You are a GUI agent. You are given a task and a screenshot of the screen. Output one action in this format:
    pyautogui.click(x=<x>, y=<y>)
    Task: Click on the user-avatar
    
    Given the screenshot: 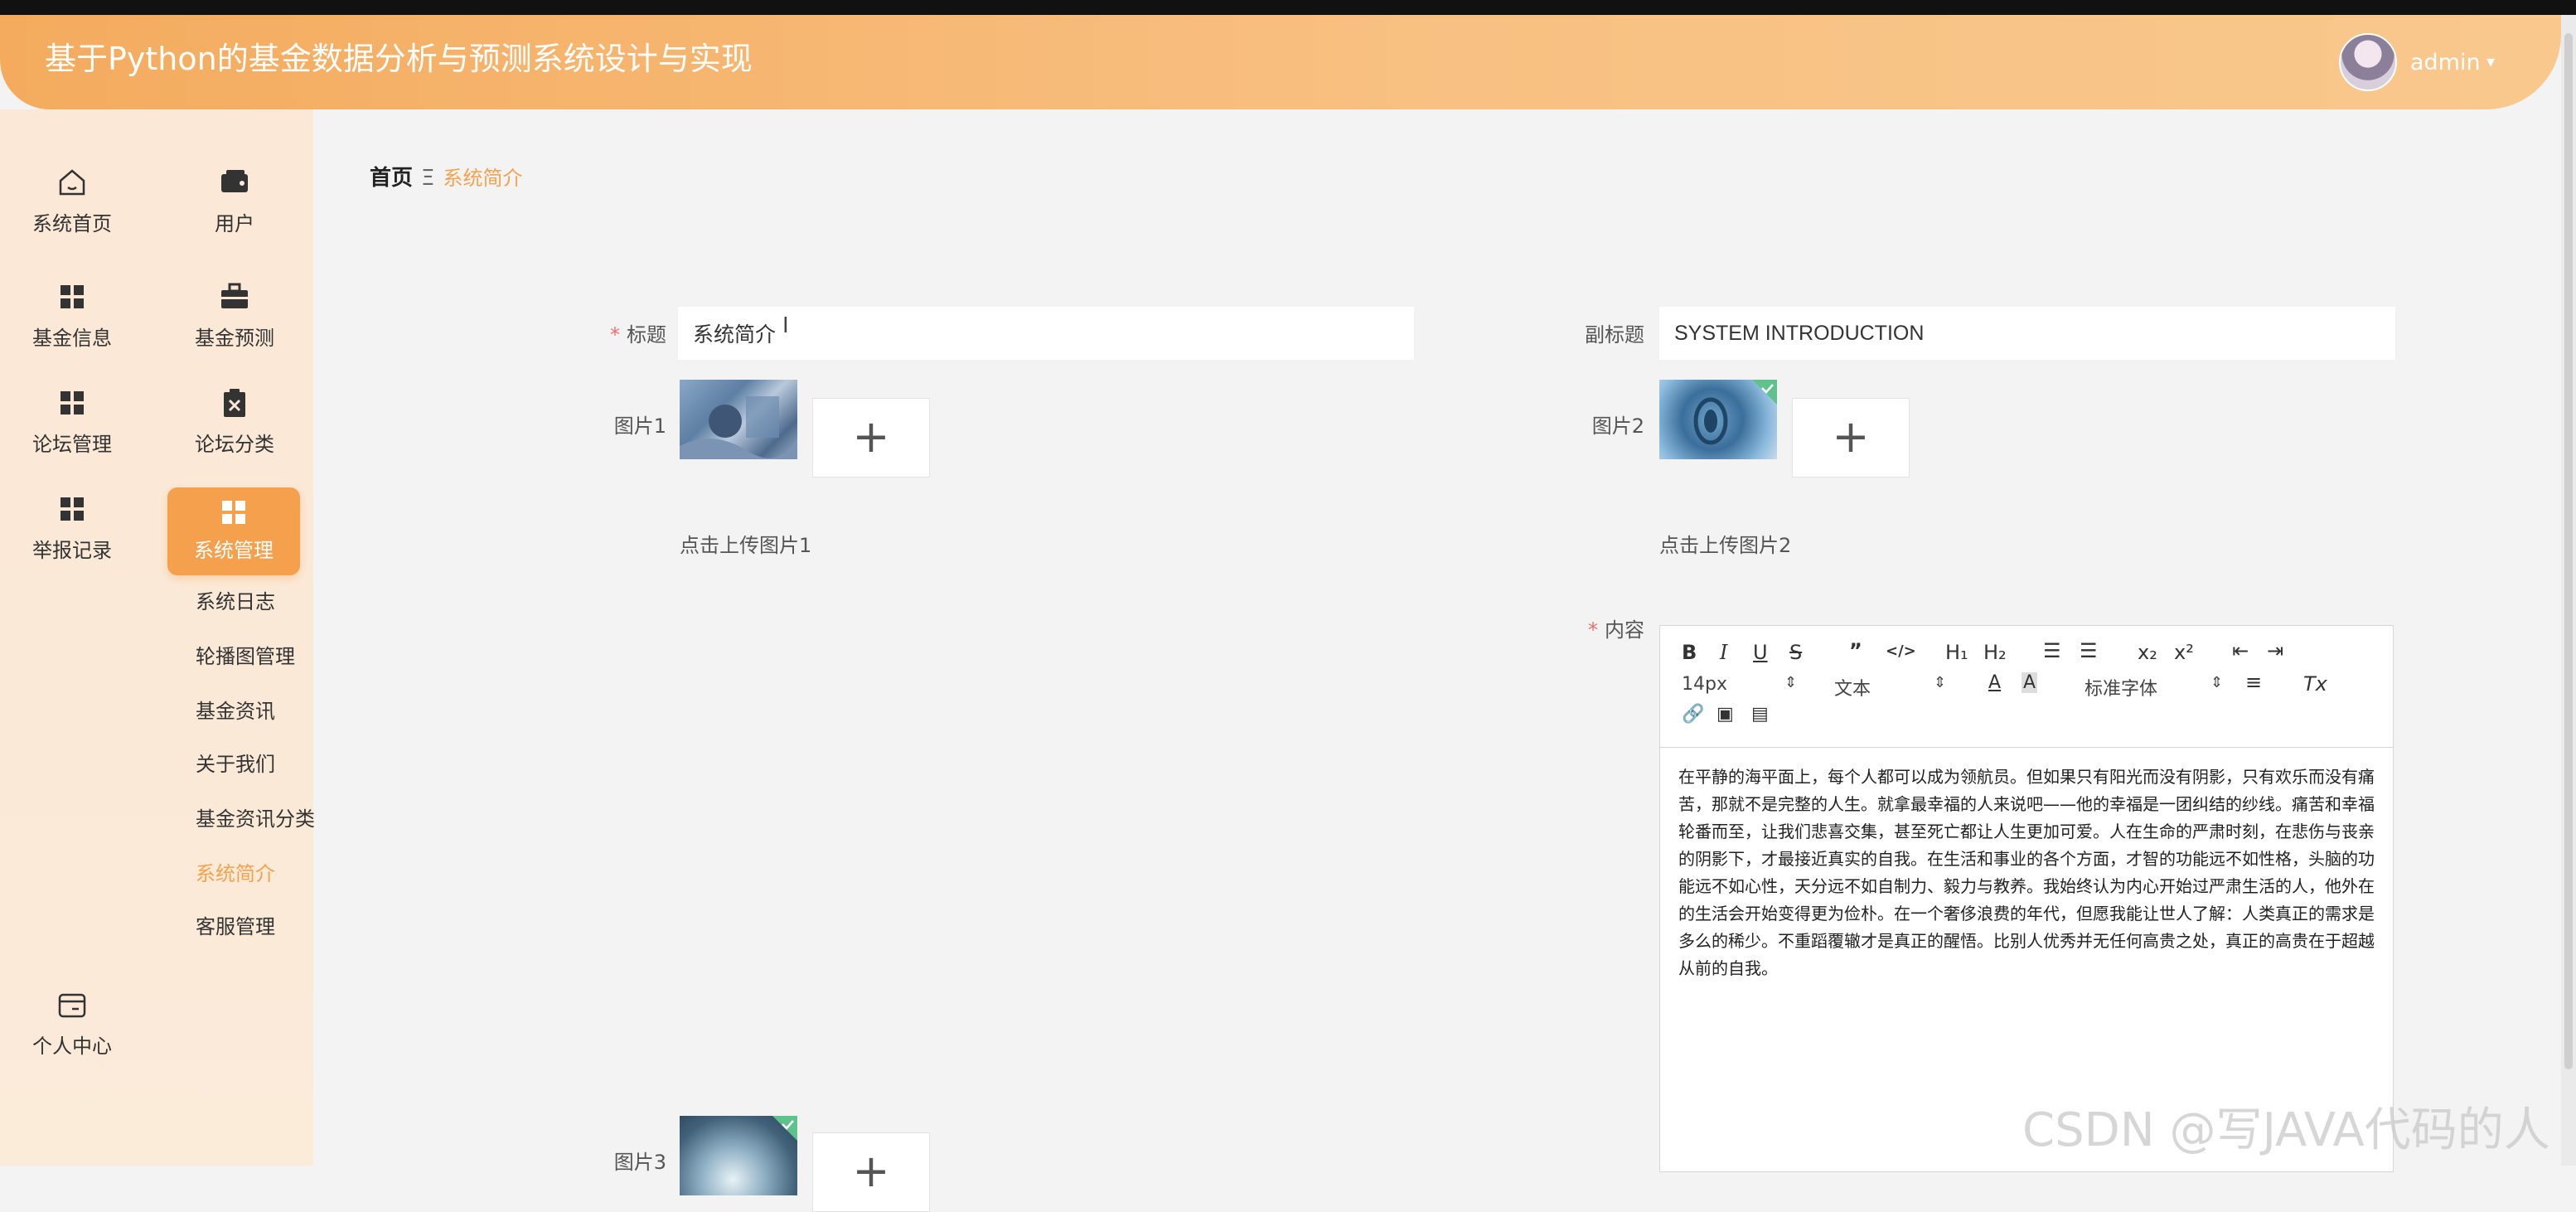 What is the action you would take?
    pyautogui.click(x=2368, y=62)
    